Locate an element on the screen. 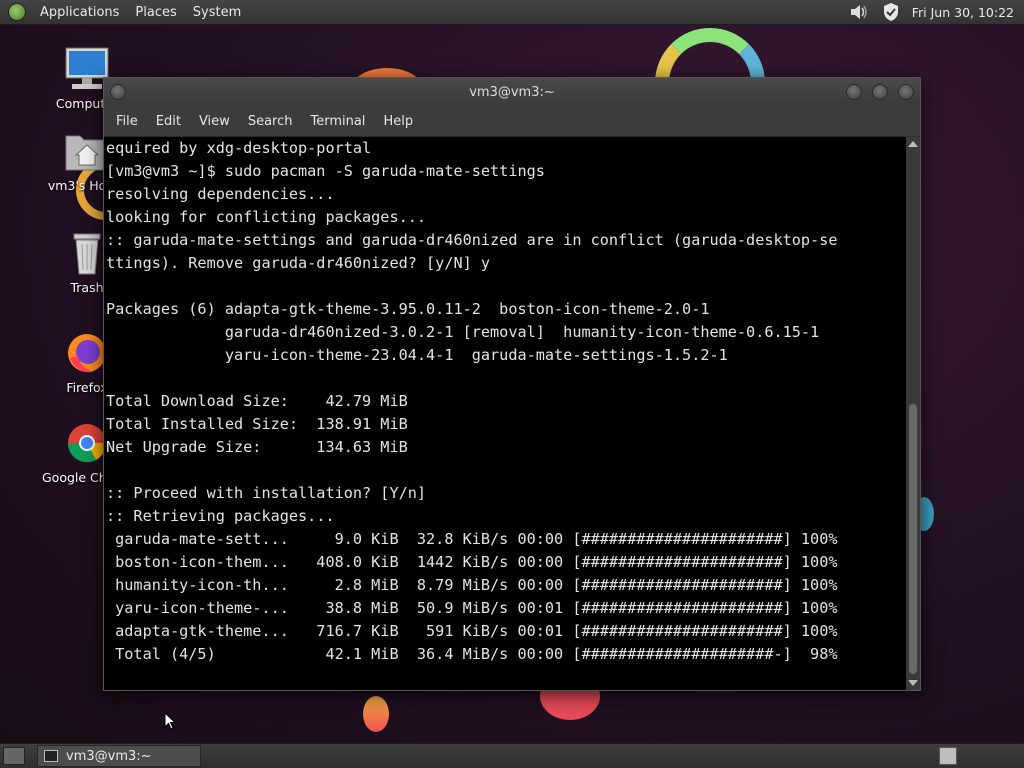 The width and height of the screenshot is (1024, 768). menu-search: Search is located at coordinates (270, 121).